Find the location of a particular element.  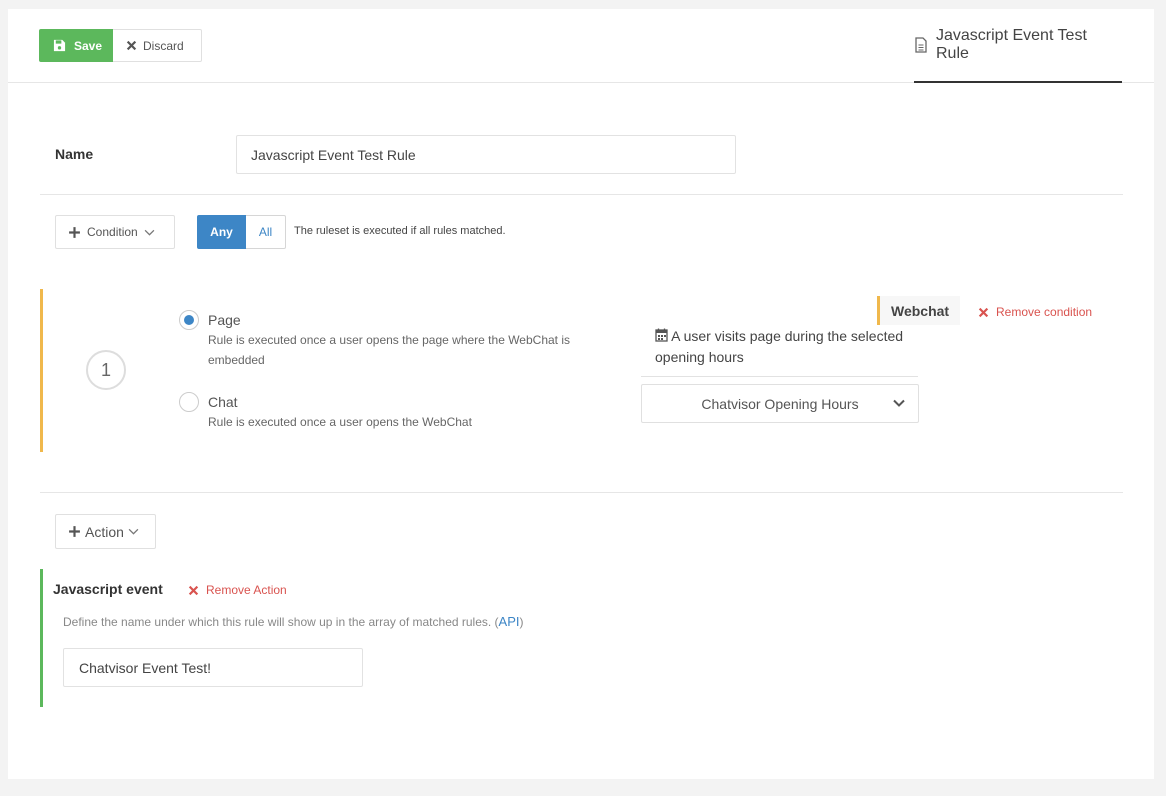

condition-accent-bar is located at coordinates (41, 370).